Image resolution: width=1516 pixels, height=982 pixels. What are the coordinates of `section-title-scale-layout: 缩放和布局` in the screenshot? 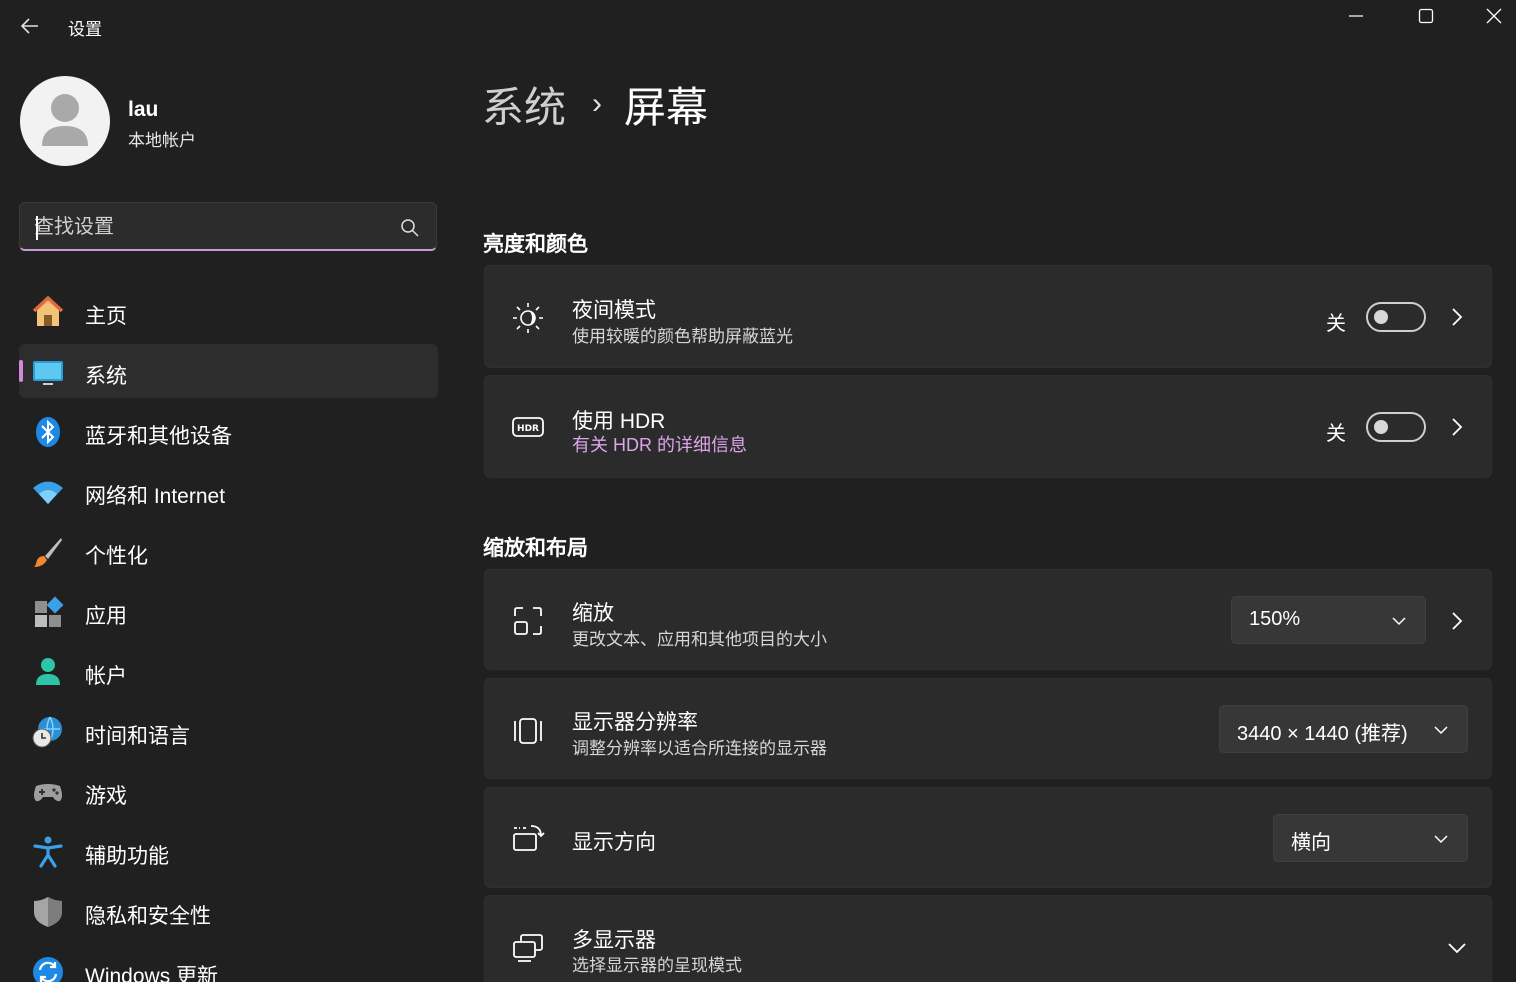 It's located at (535, 548).